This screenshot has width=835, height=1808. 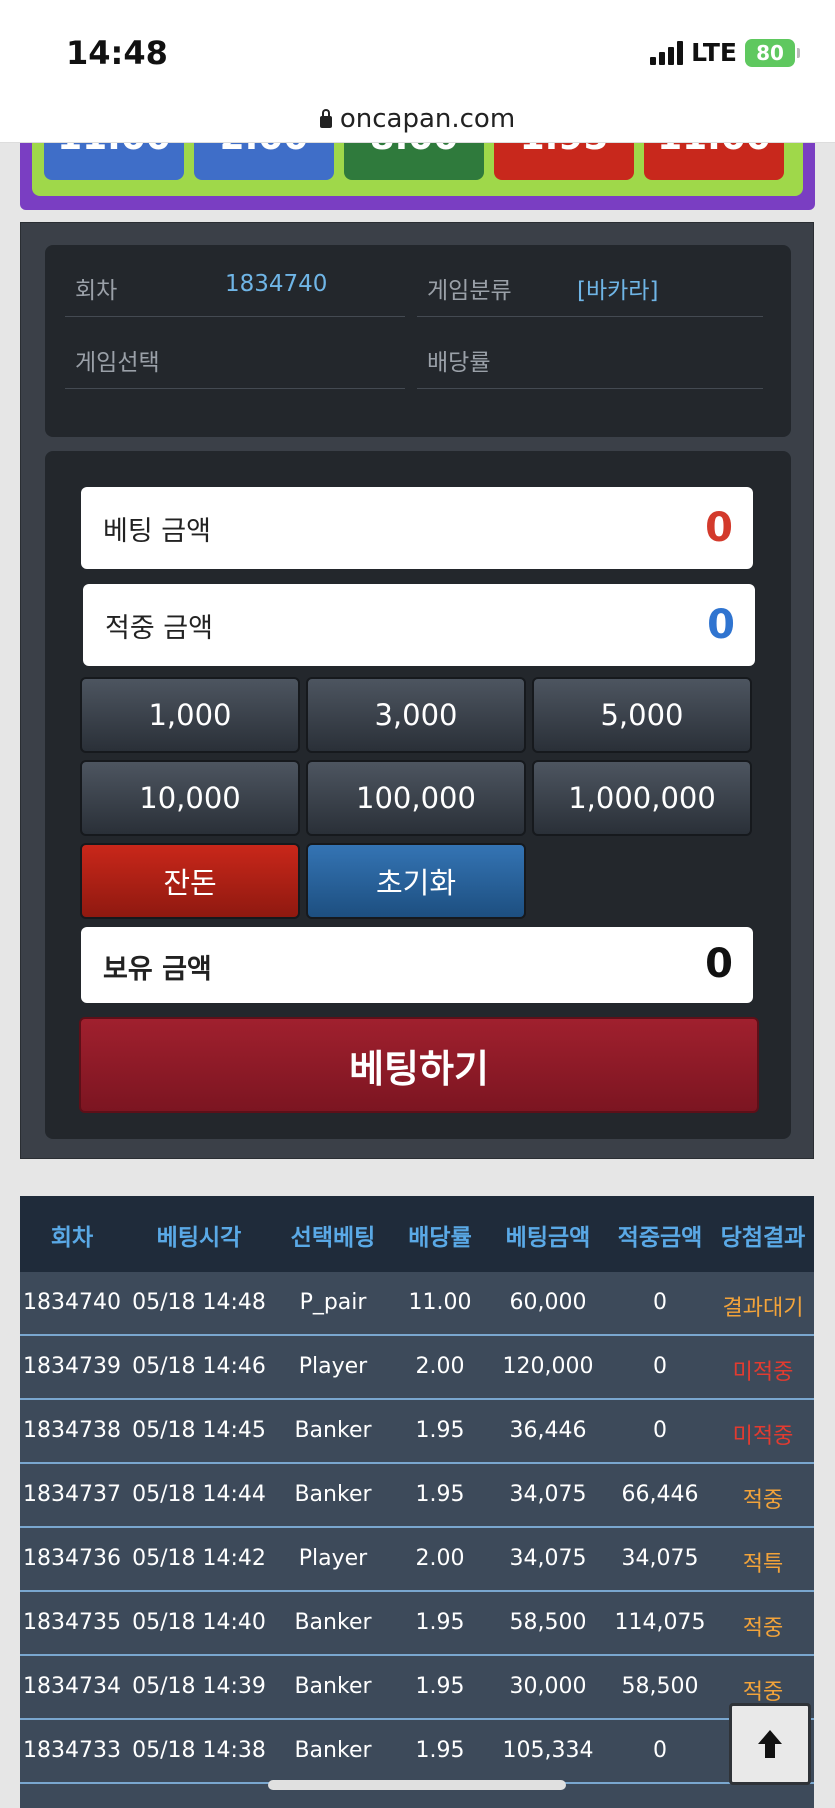 What do you see at coordinates (714, 52) in the screenshot?
I see `network-type: LTE` at bounding box center [714, 52].